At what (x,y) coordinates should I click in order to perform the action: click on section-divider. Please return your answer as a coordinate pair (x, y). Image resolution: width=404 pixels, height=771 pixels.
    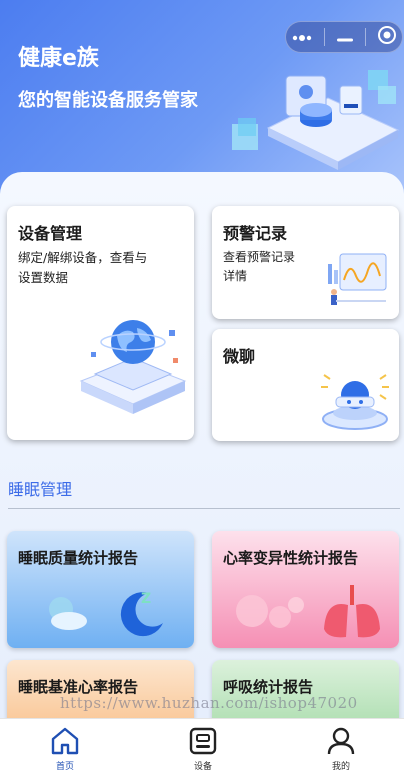
    Looking at the image, I should click on (204, 508).